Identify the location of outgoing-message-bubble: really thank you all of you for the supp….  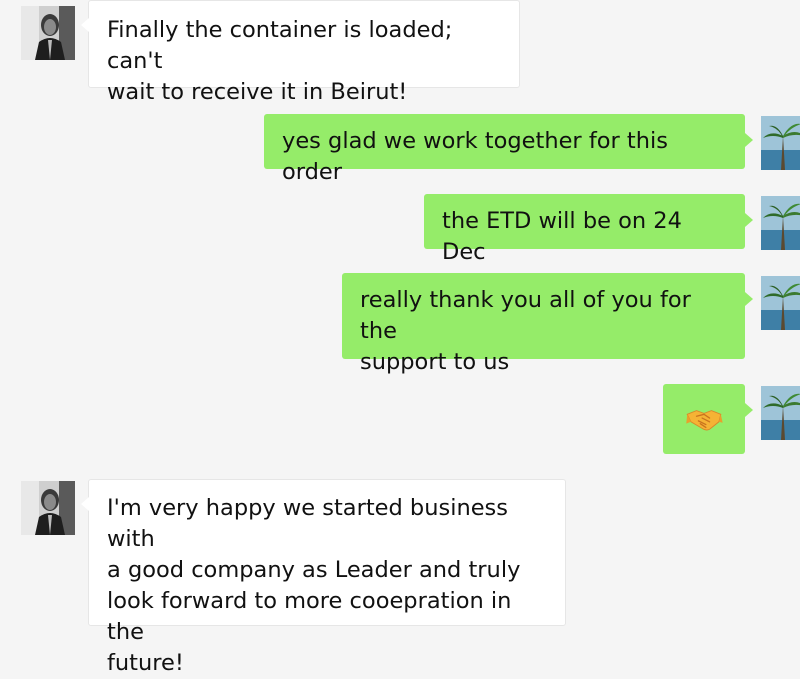
(547, 324).